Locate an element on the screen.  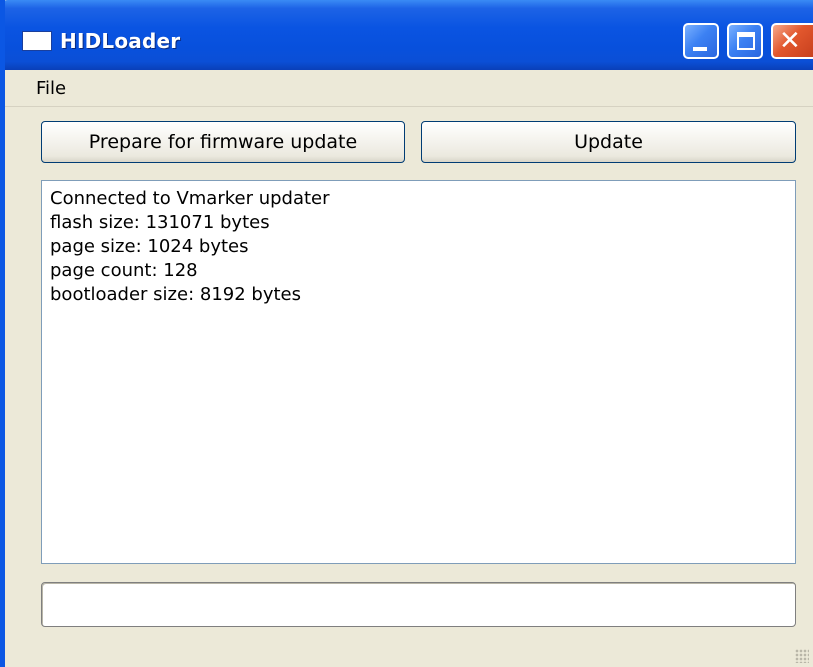
maximize-button is located at coordinates (745, 41).